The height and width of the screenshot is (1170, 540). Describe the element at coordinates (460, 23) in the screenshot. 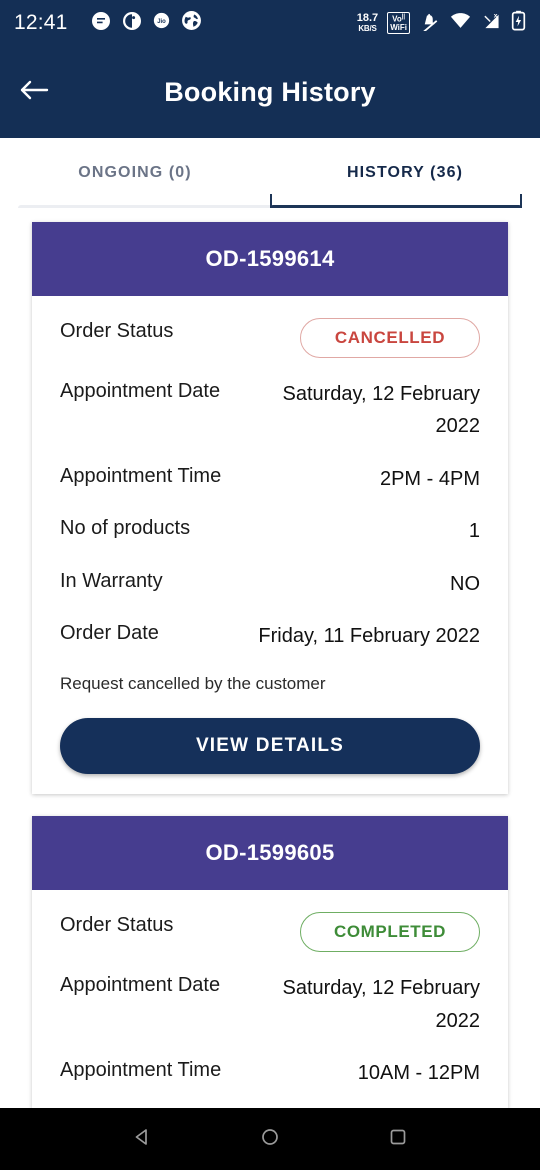

I see `wifi-icon` at that location.